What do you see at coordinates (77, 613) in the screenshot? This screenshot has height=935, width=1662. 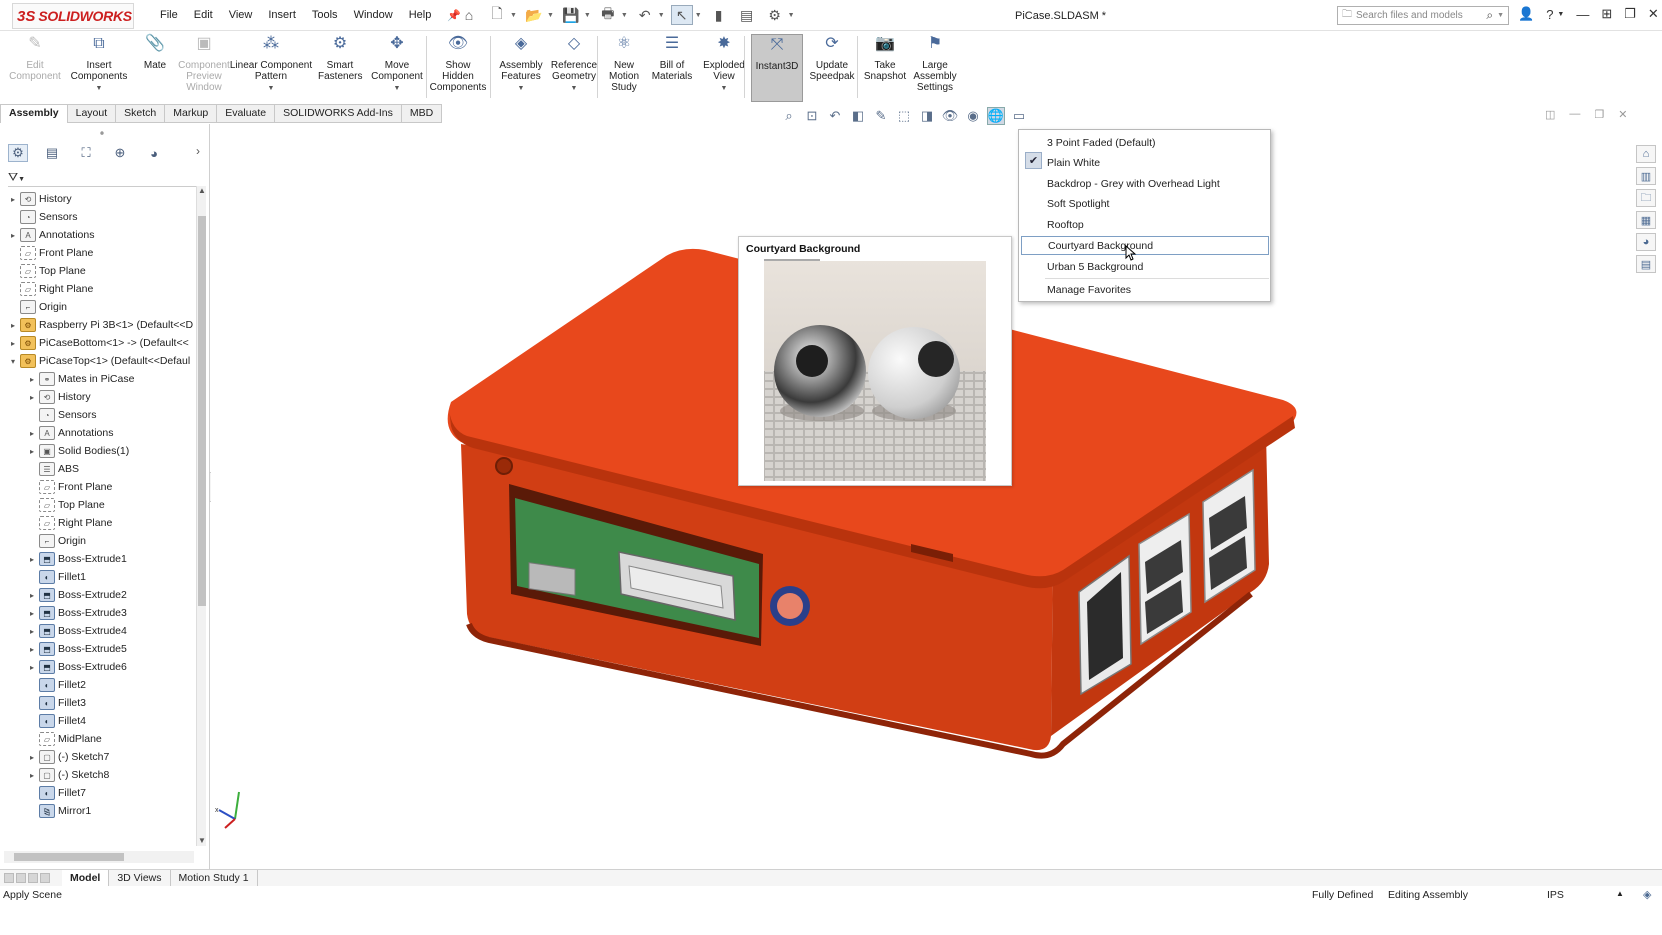 I see `tree-item: ▸ ⬒ Boss-Extrude3` at bounding box center [77, 613].